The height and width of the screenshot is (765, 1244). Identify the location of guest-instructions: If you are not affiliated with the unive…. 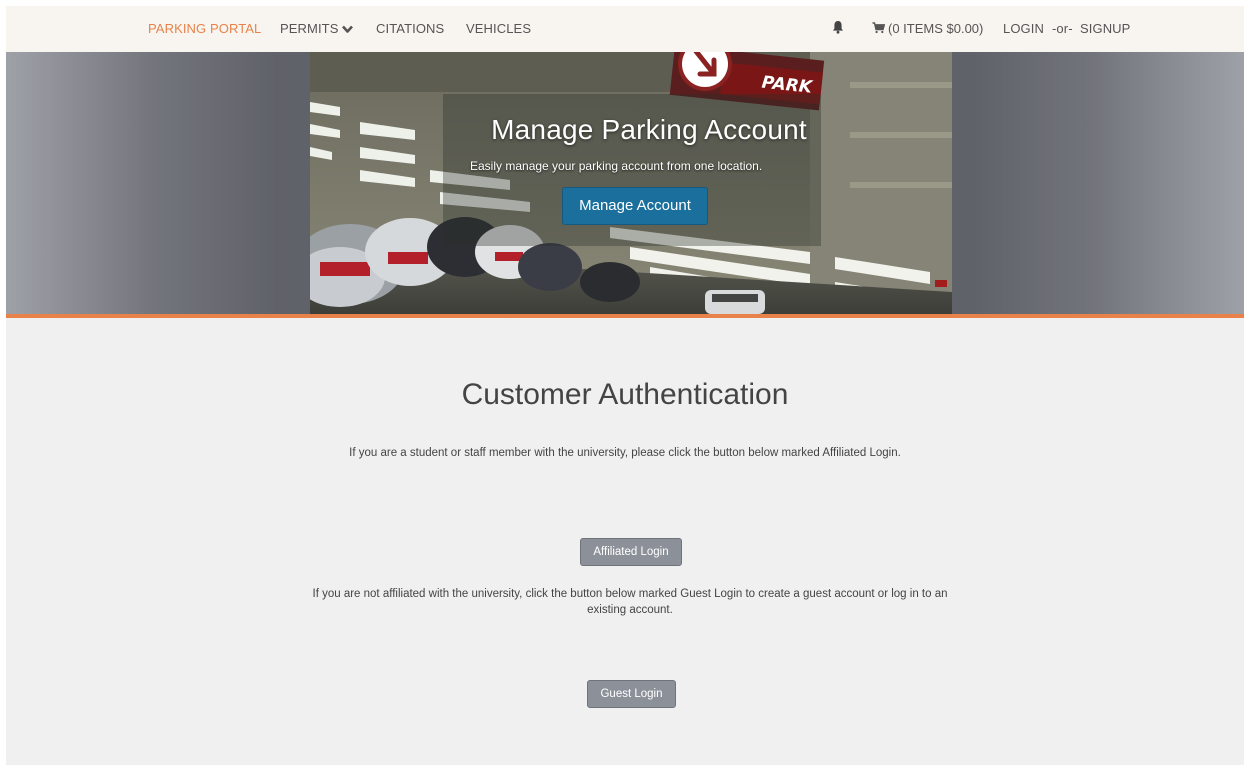
(630, 602).